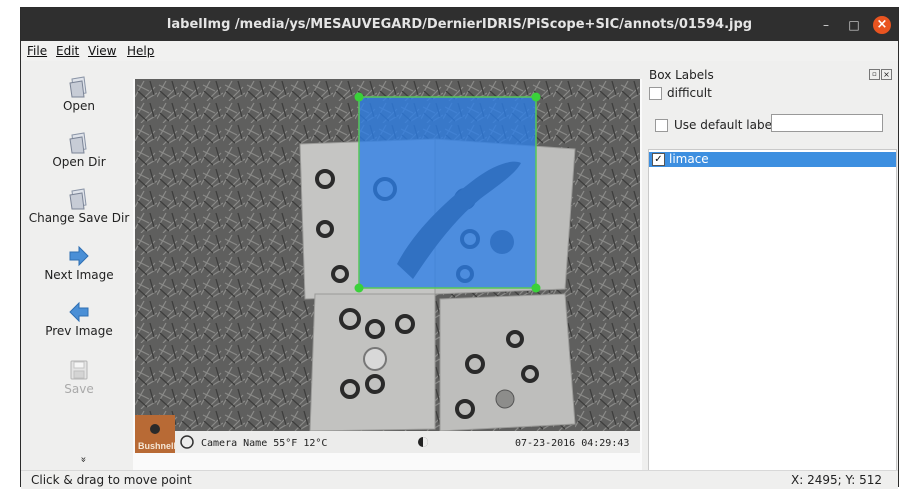  What do you see at coordinates (681, 75) in the screenshot?
I see `panel-title: Box Labels` at bounding box center [681, 75].